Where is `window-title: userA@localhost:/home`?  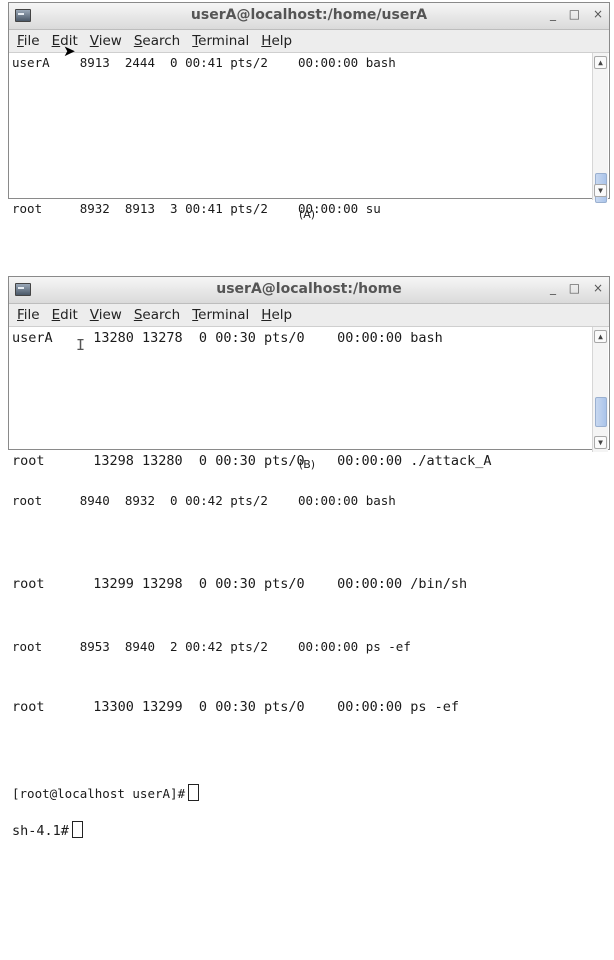 window-title: userA@localhost:/home is located at coordinates (309, 289).